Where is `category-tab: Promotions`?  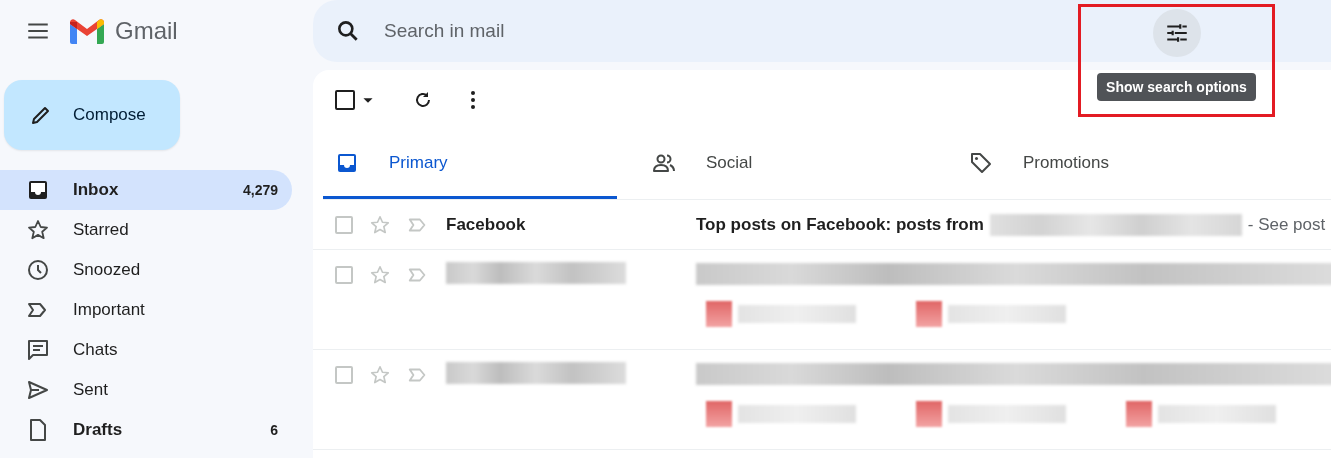 category-tab: Promotions is located at coordinates (1115, 164).